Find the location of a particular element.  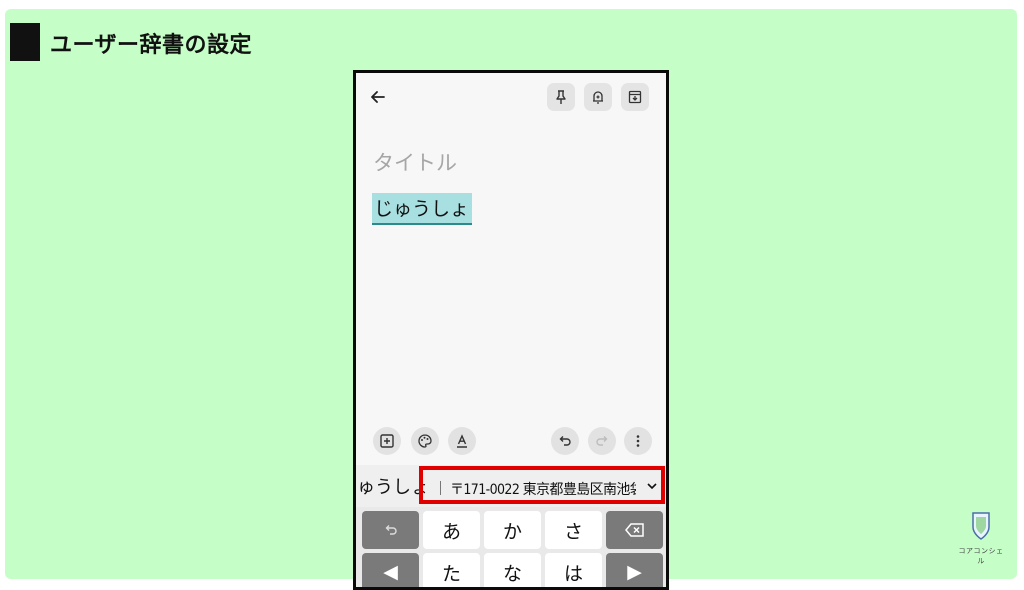

archive-button is located at coordinates (635, 97).